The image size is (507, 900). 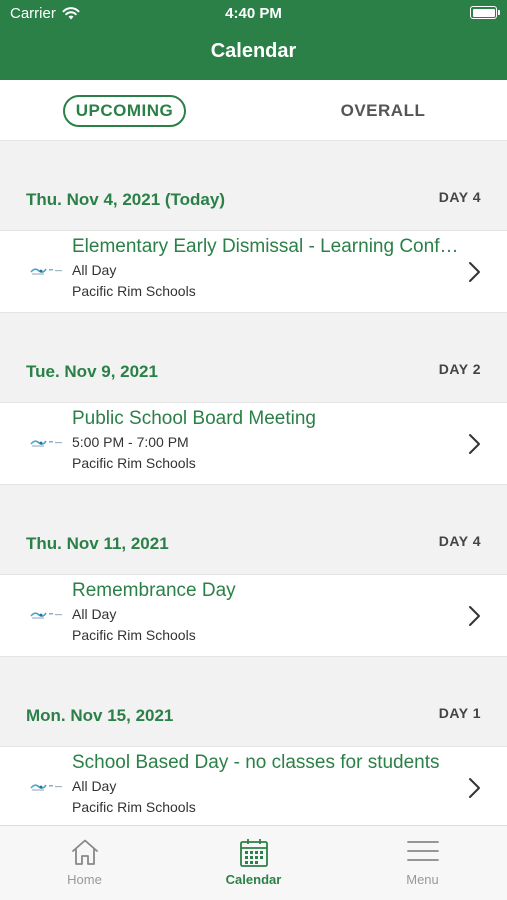 What do you see at coordinates (124, 111) in the screenshot?
I see `tab-upcoming: UPCOMING` at bounding box center [124, 111].